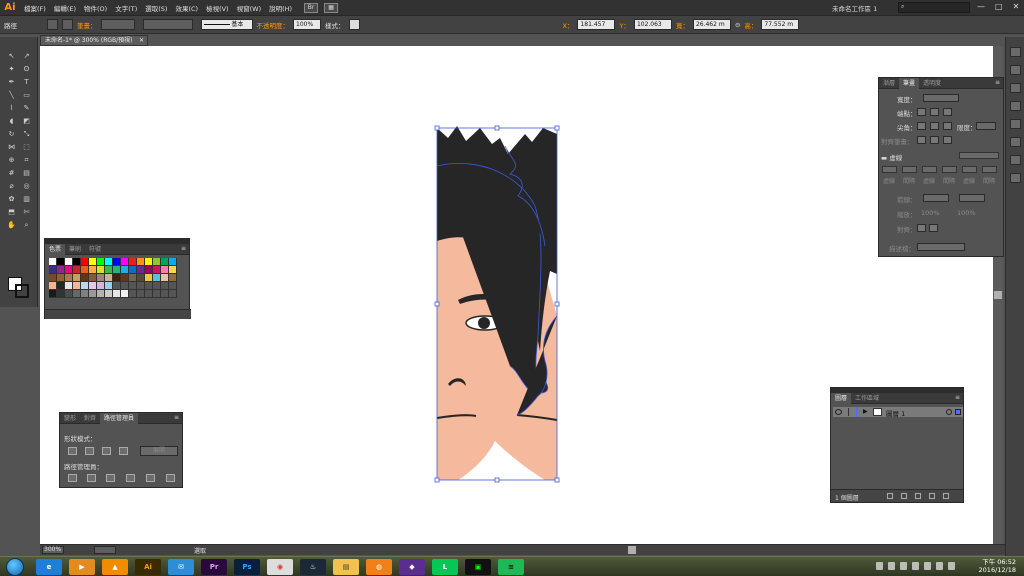 The height and width of the screenshot is (576, 1024). Describe the element at coordinates (511, 567) in the screenshot. I see `taskbar-spotify-icon: ≋` at that location.